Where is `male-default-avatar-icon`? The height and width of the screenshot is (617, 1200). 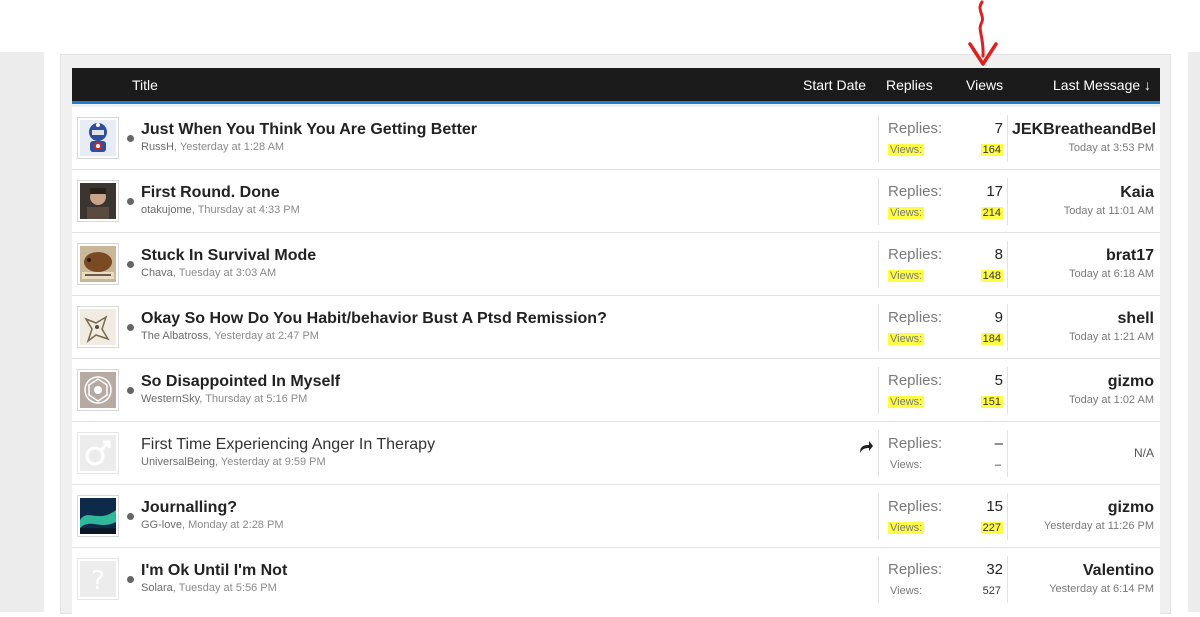 male-default-avatar-icon is located at coordinates (98, 453).